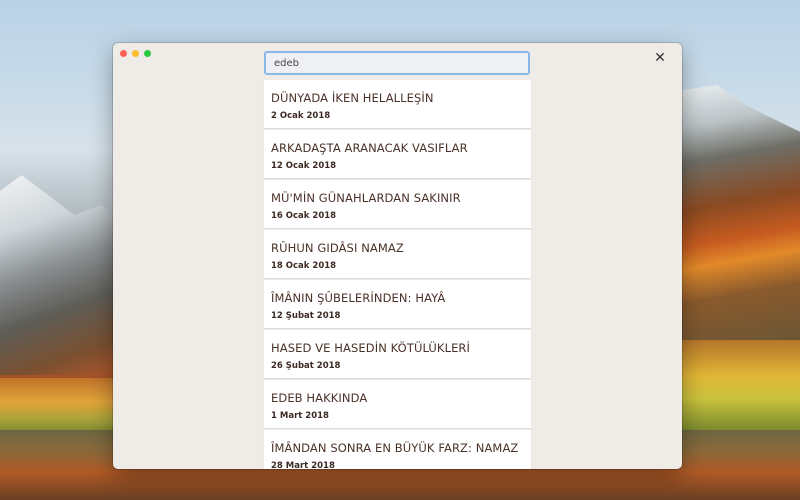 This screenshot has width=800, height=500. I want to click on list-item: ÎMÂNIN ŞÛBELERİNDEN: HAYÂ 12 Şubat 2018, so click(397, 304).